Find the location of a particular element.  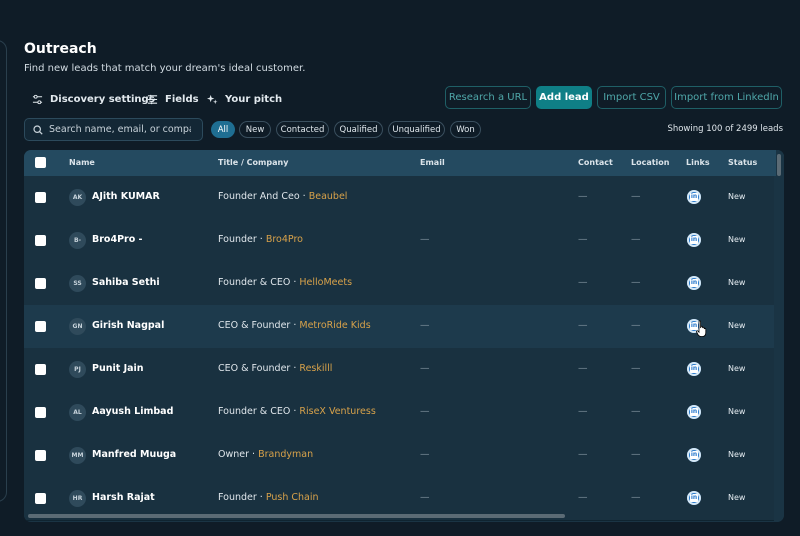

lead-name: Manfred Muuga is located at coordinates (134, 454).